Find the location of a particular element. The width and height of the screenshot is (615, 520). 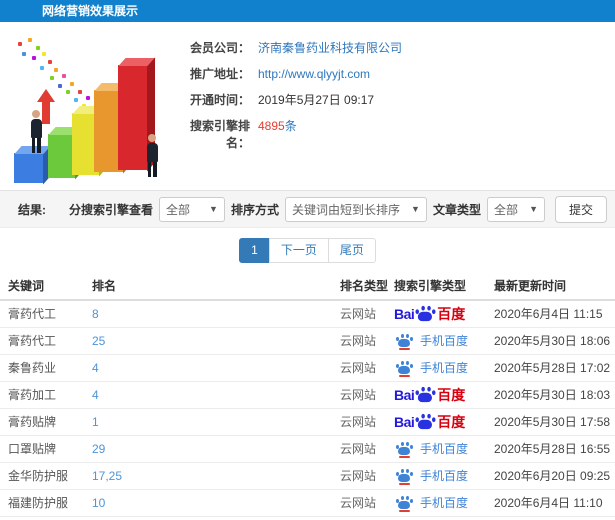

info-row-ranking-count: 搜索引擎排名： 4895条 is located at coordinates (396, 135).